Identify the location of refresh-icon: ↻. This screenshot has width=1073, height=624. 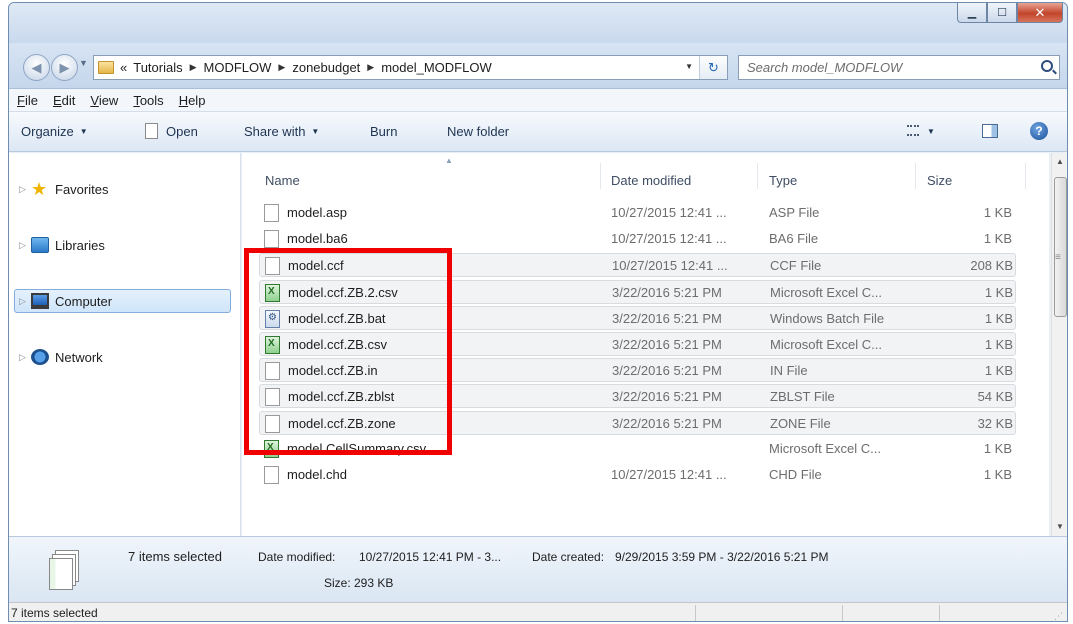
(713, 67).